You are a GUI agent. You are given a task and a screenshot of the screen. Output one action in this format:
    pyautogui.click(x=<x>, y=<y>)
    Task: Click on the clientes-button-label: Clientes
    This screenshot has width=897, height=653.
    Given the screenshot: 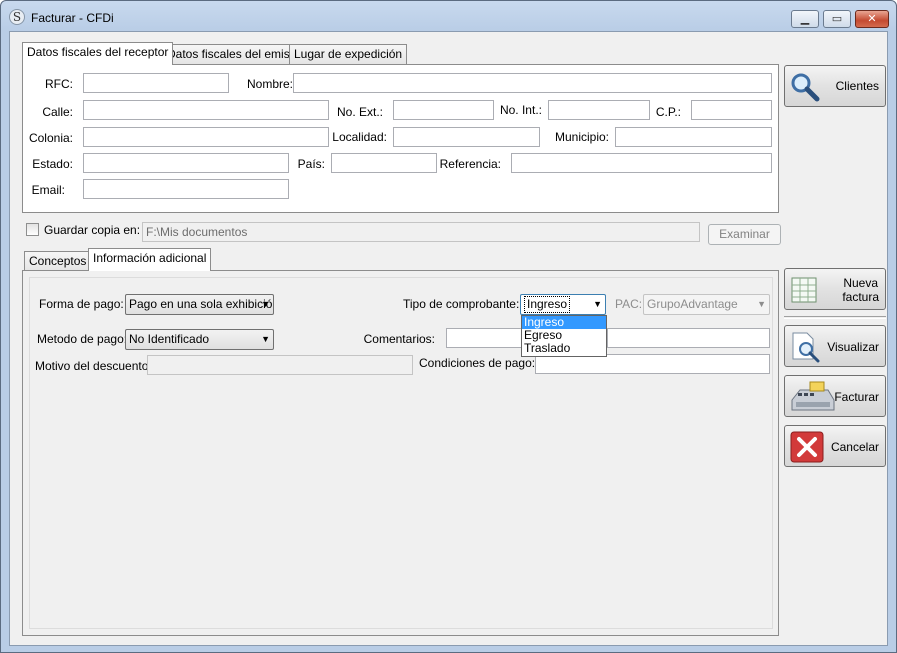 What is the action you would take?
    pyautogui.click(x=857, y=86)
    